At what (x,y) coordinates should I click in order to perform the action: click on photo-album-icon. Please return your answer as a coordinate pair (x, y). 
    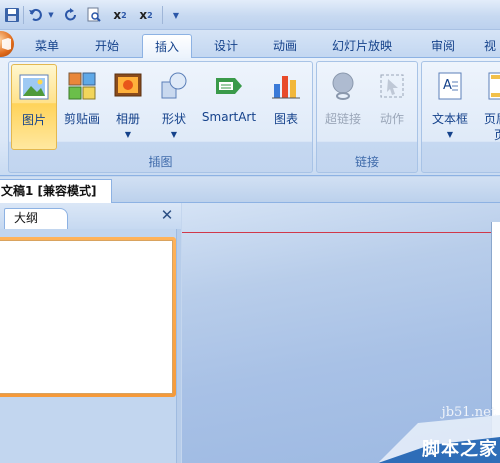
    Looking at the image, I should click on (128, 85).